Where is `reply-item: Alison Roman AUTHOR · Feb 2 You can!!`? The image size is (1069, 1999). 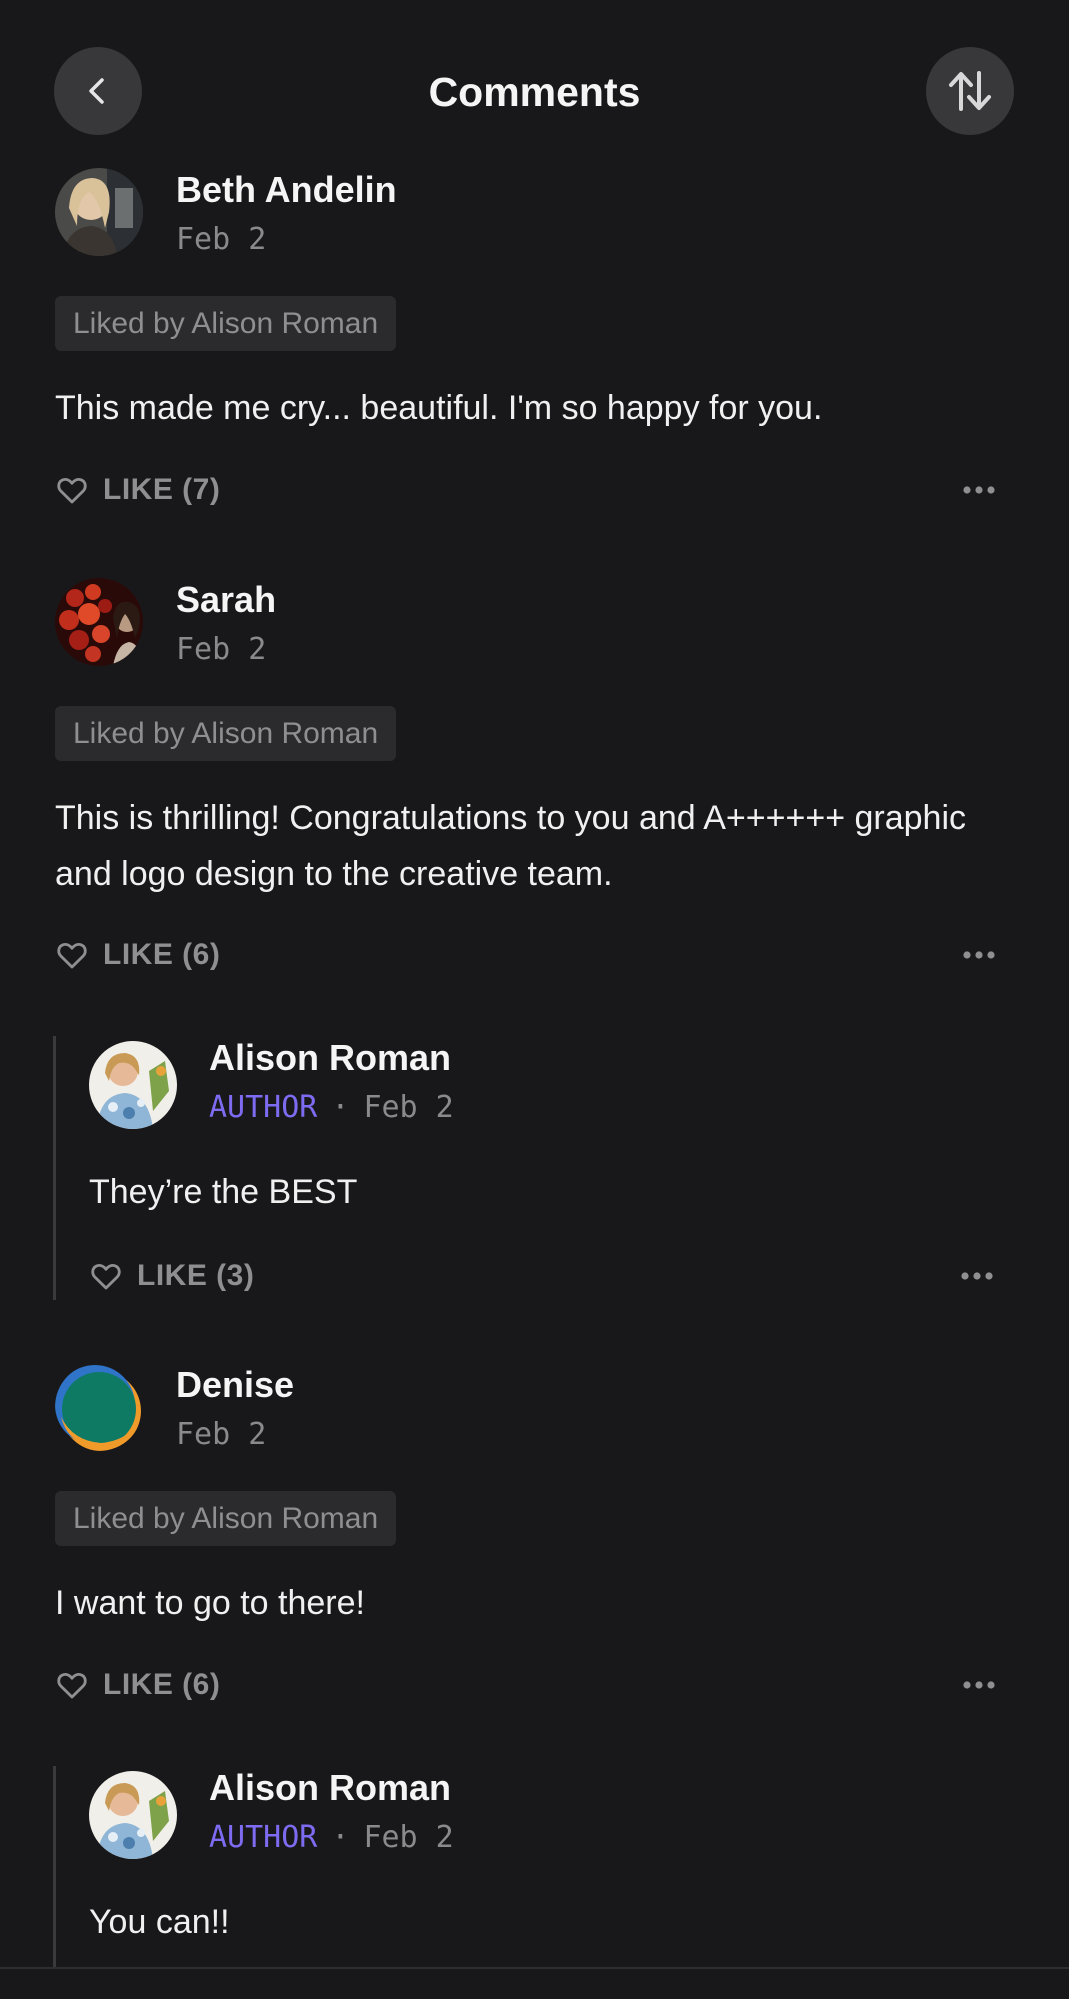 reply-item: Alison Roman AUTHOR · Feb 2 You can!! is located at coordinates (535, 1866).